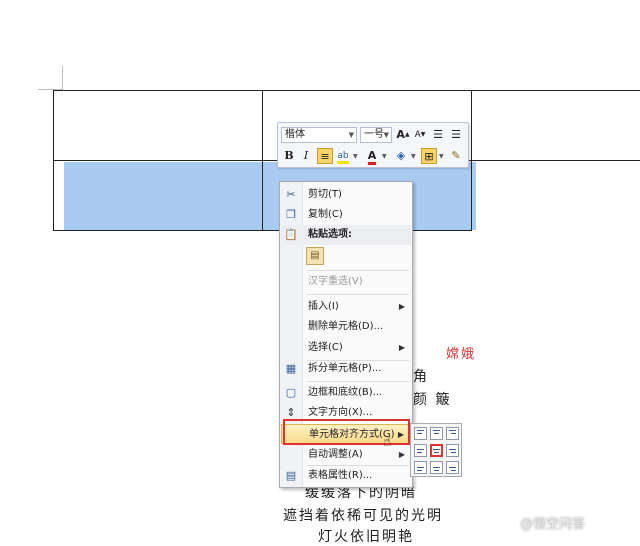 Image resolution: width=640 pixels, height=546 pixels. What do you see at coordinates (436, 467) in the screenshot?
I see `align-bottom-center-button` at bounding box center [436, 467].